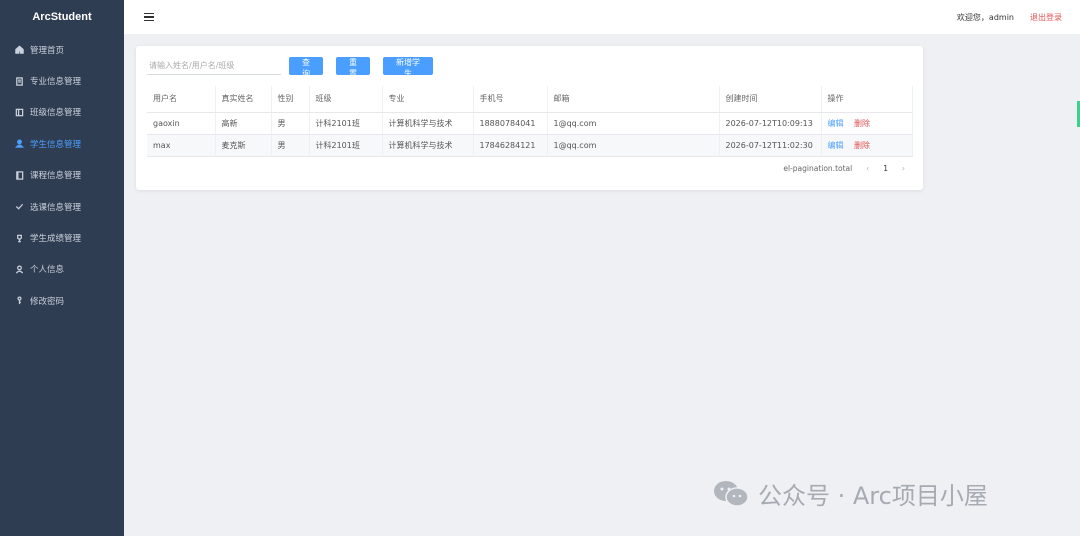 The width and height of the screenshot is (1080, 536). Describe the element at coordinates (290, 99) in the screenshot. I see `column-header: 性别` at that location.